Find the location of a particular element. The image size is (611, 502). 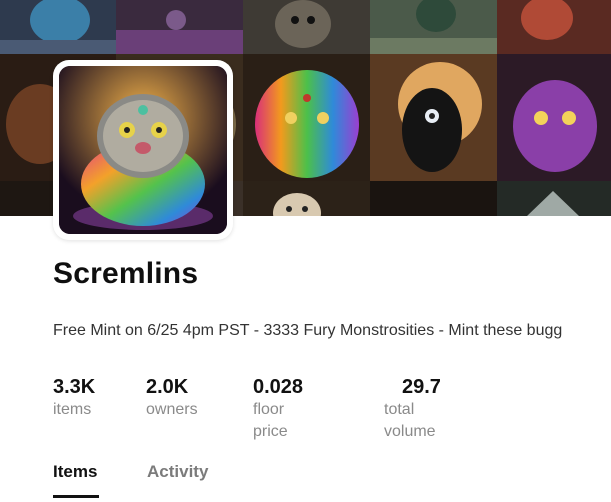

stat-label: total volume is located at coordinates (410, 420).